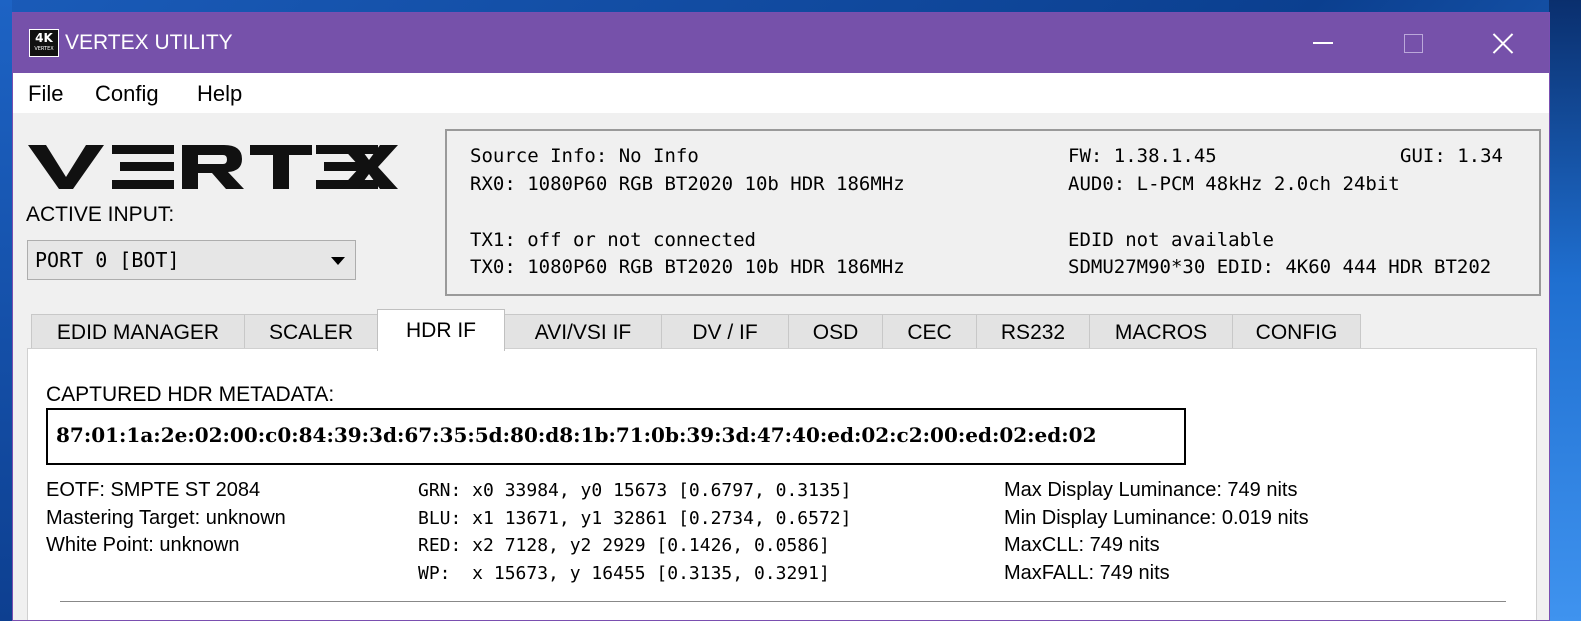 This screenshot has width=1581, height=621. I want to click on desktop-background-left, so click(6, 310).